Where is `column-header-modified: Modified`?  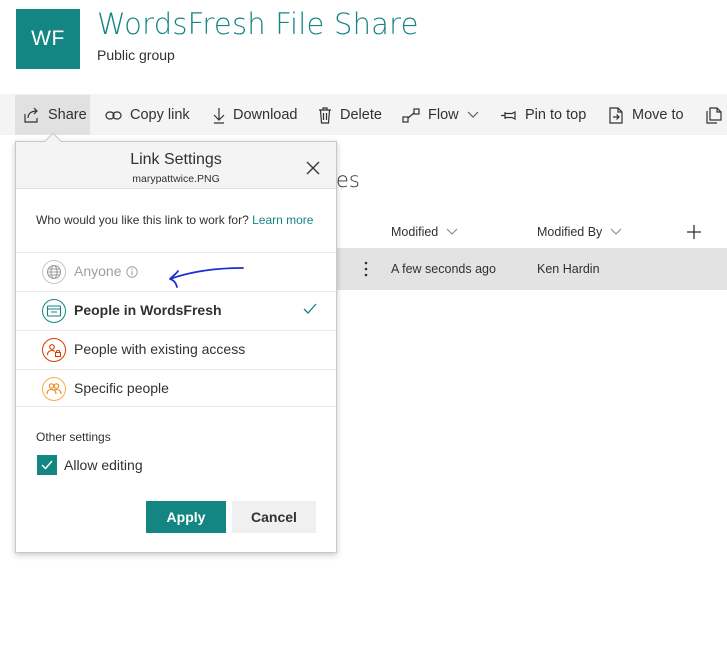 column-header-modified: Modified is located at coordinates (424, 232).